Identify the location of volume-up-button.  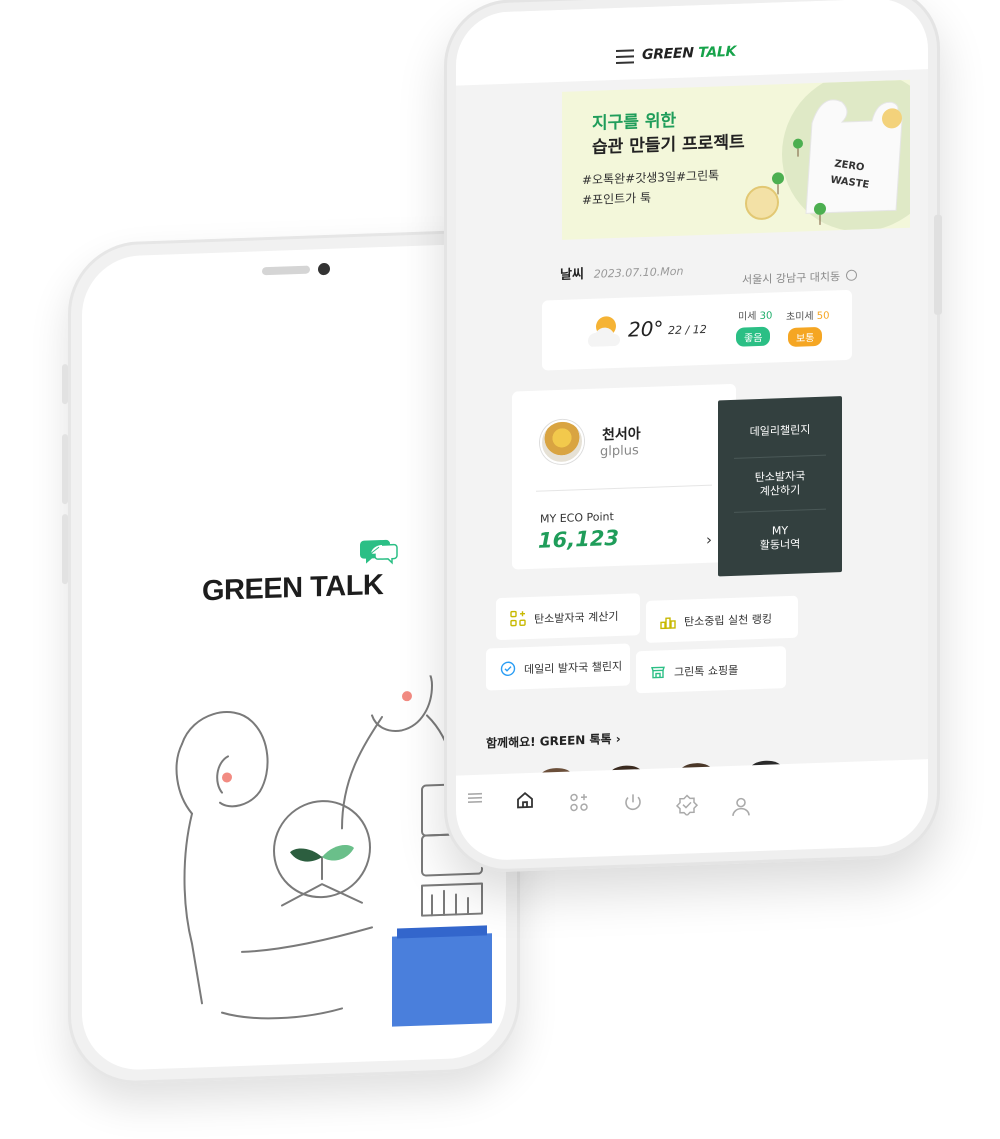
(65, 469).